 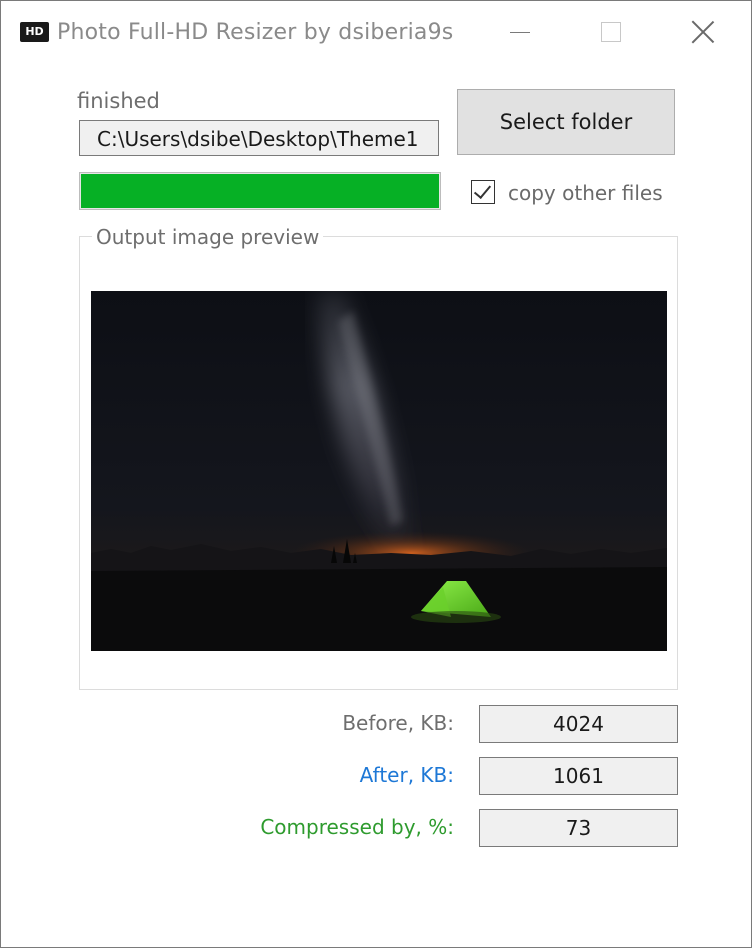 I want to click on hd-app-icon: HD, so click(x=34, y=32).